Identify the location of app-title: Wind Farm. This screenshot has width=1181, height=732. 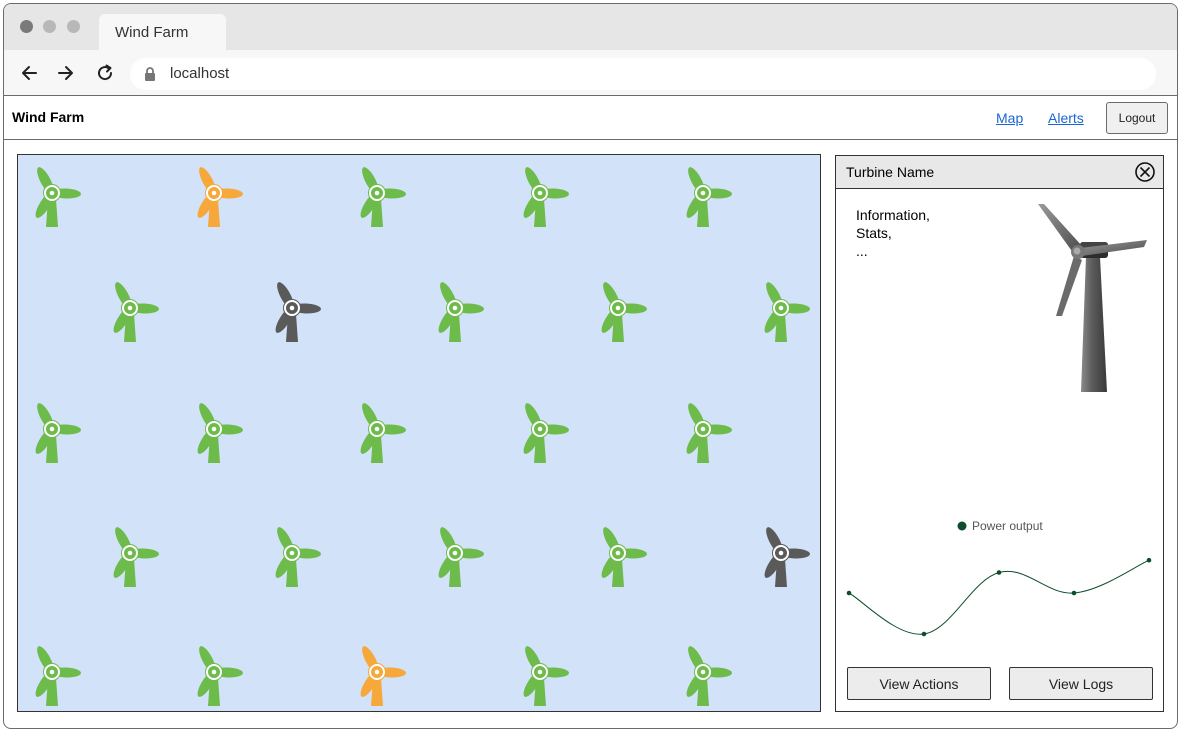
(48, 117).